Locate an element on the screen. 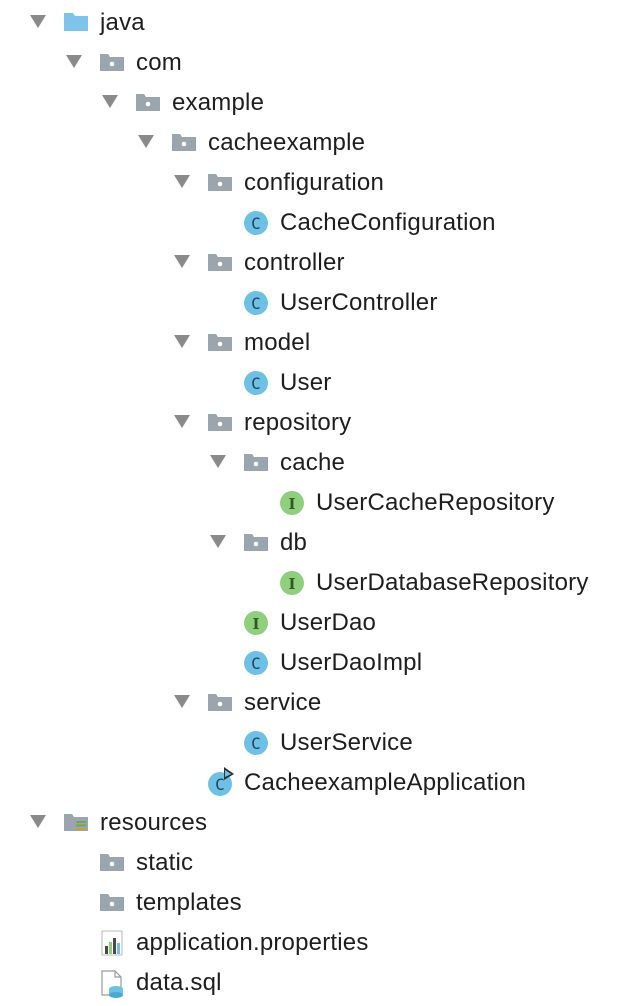  tree-item-repository: repository is located at coordinates (313, 423).